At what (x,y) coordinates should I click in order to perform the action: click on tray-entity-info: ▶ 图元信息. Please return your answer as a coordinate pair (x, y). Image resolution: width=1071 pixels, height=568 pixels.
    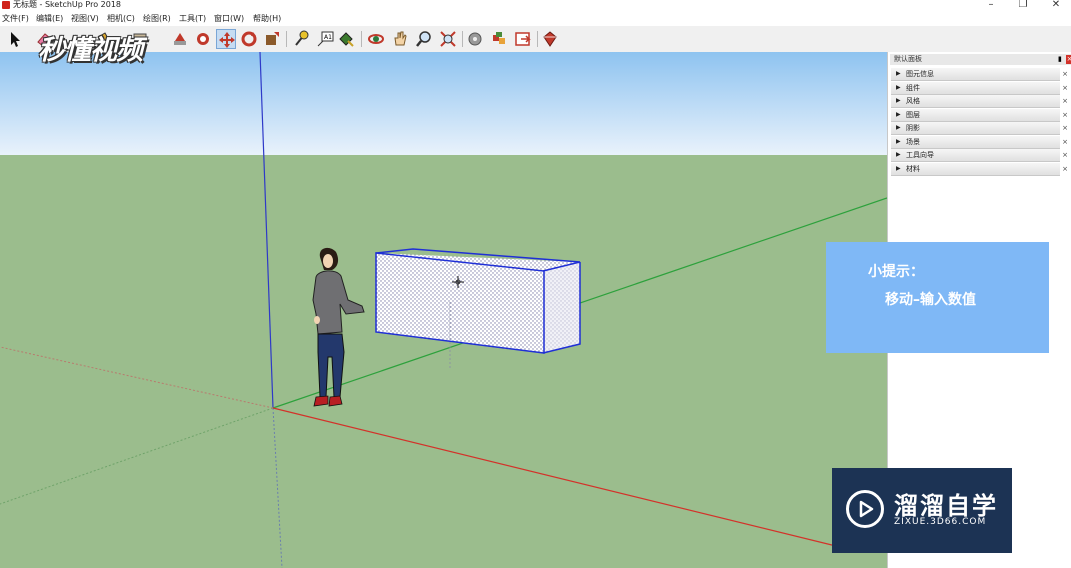
    Looking at the image, I should click on (975, 74).